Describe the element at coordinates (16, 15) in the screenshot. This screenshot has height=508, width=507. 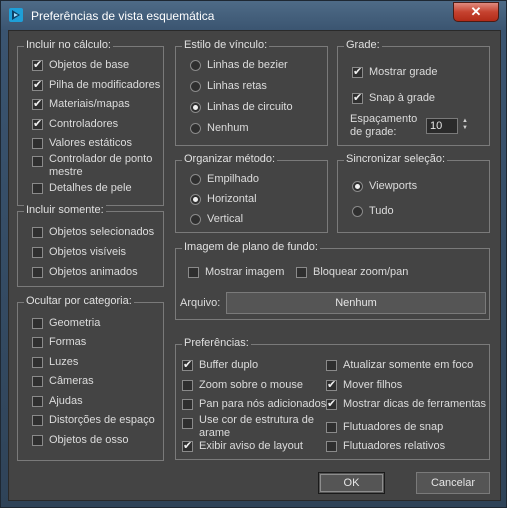
I see `app-3ds-icon` at that location.